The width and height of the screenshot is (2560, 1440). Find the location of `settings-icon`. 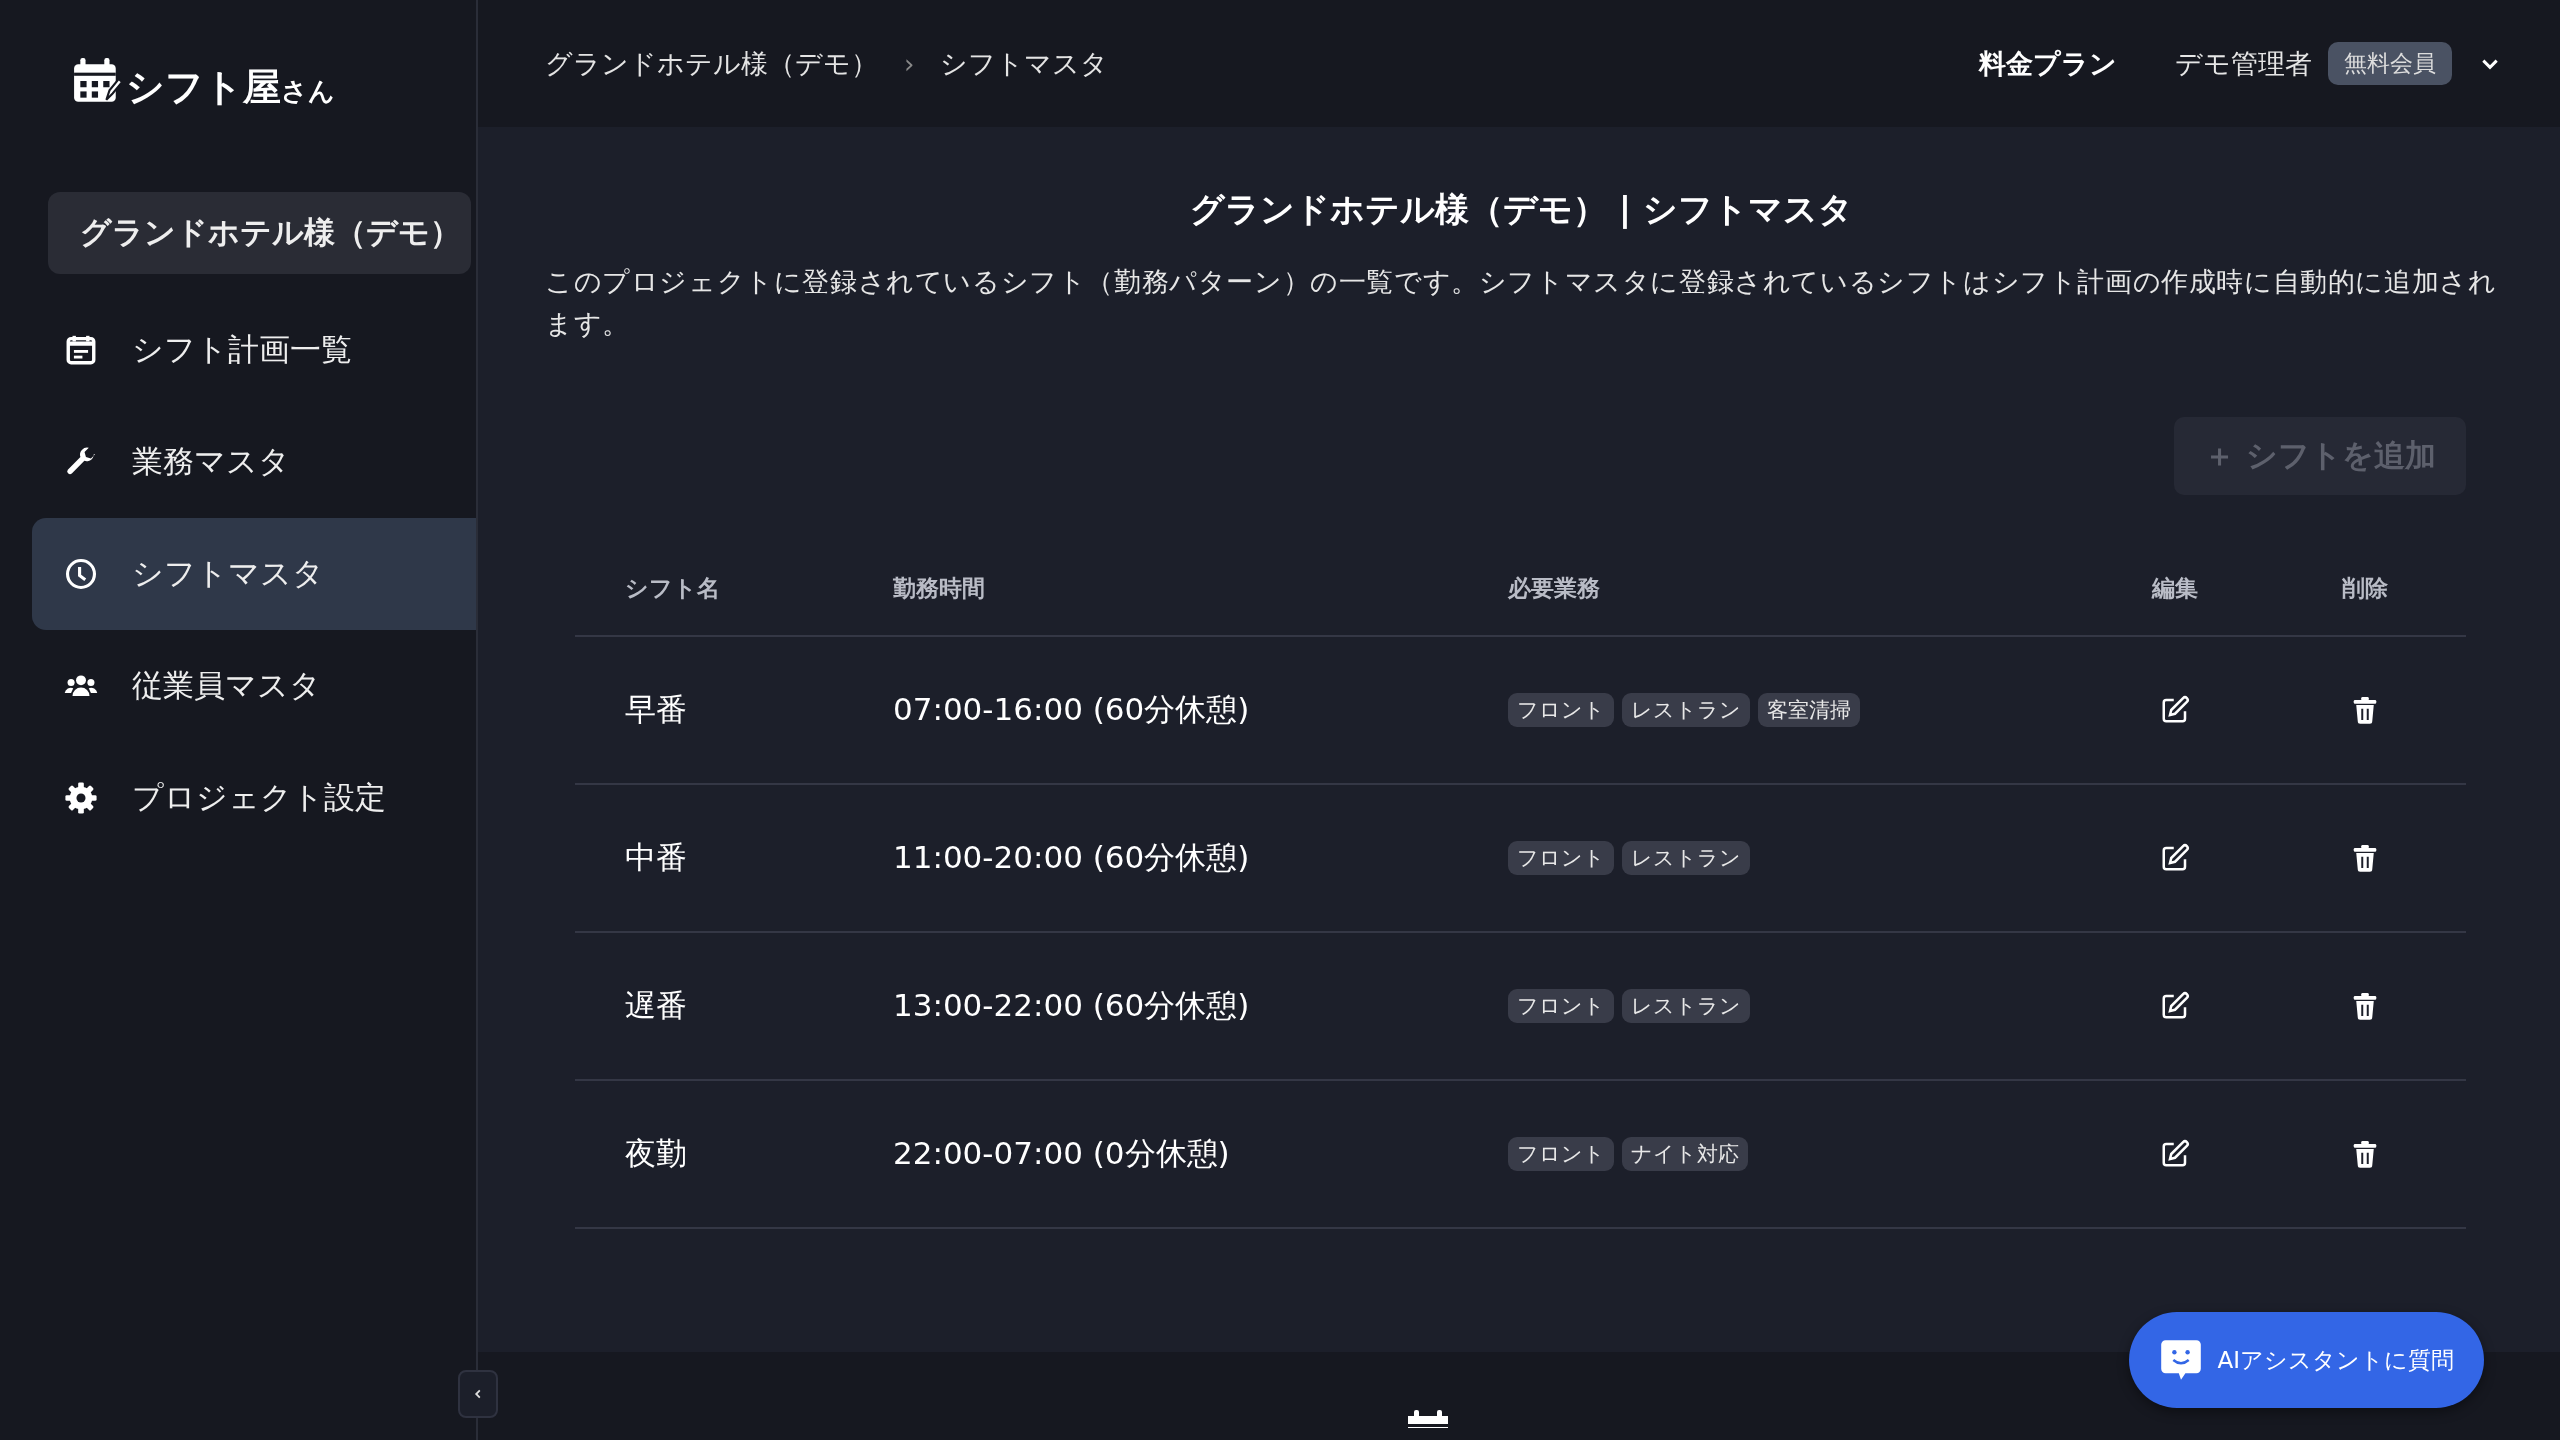

settings-icon is located at coordinates (81, 798).